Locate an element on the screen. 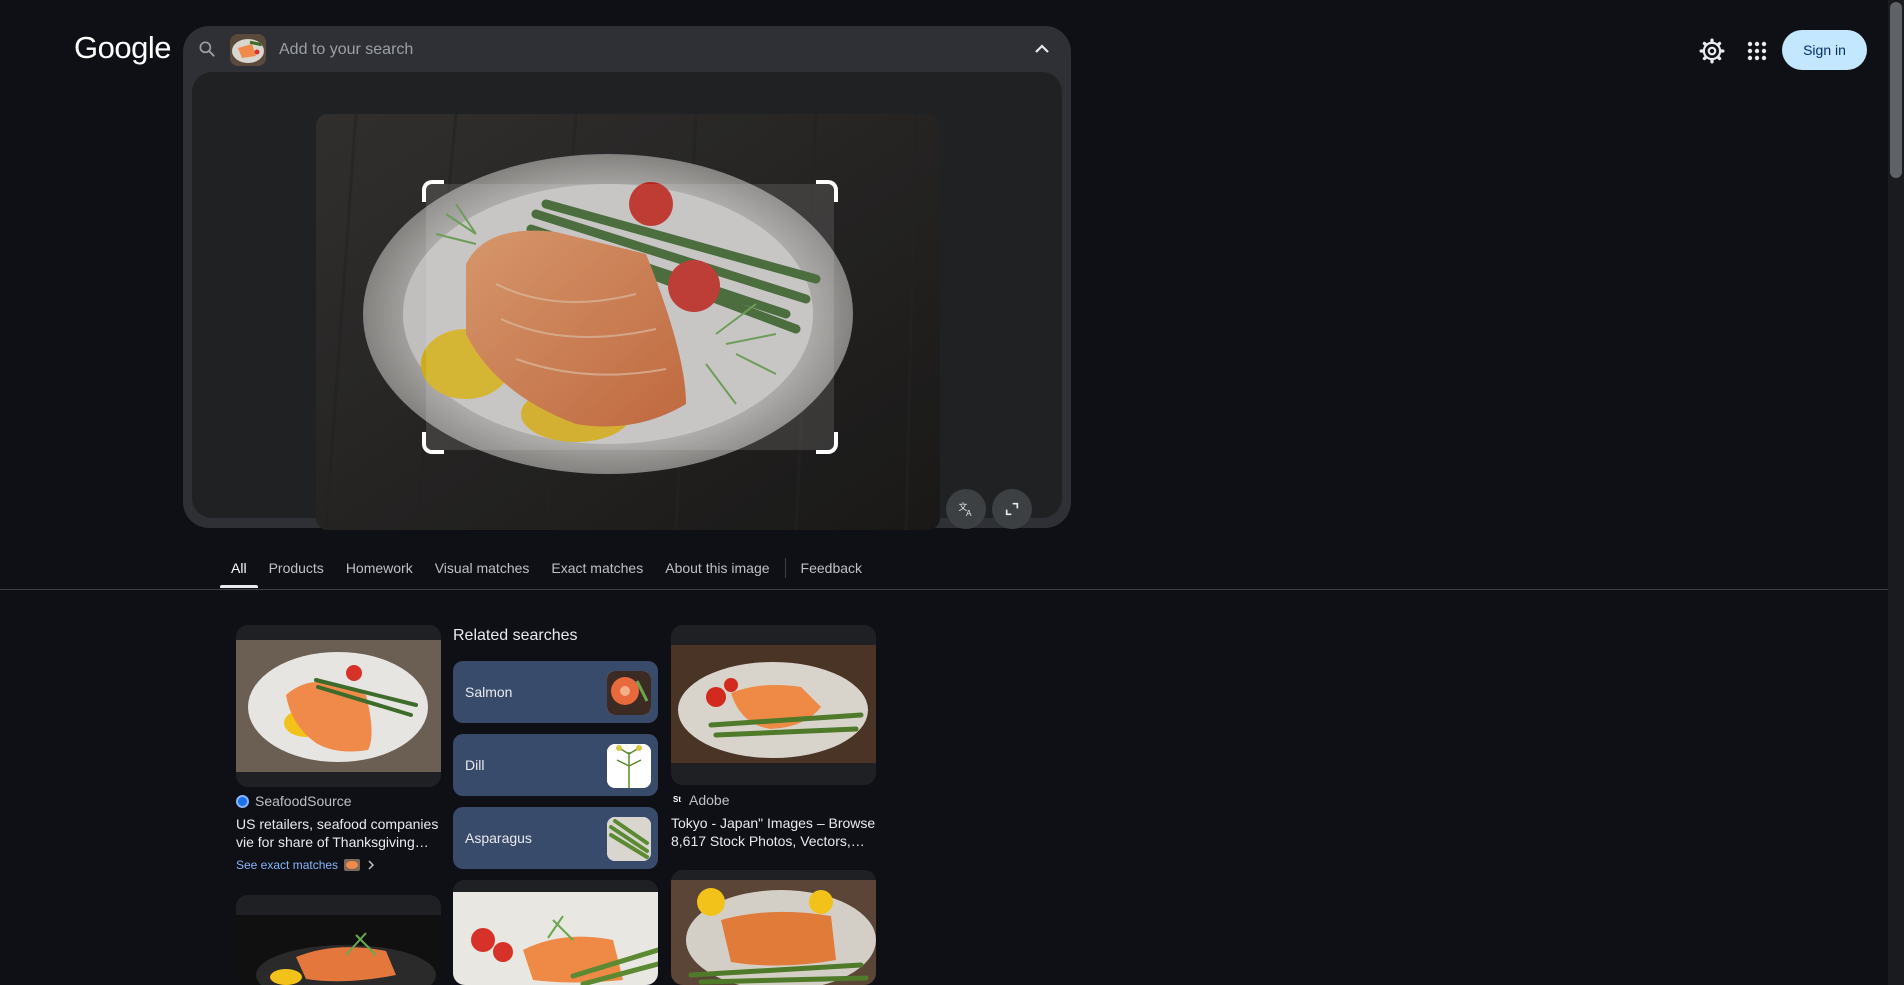 This screenshot has height=985, width=1904. chip-label: Dill is located at coordinates (475, 765).